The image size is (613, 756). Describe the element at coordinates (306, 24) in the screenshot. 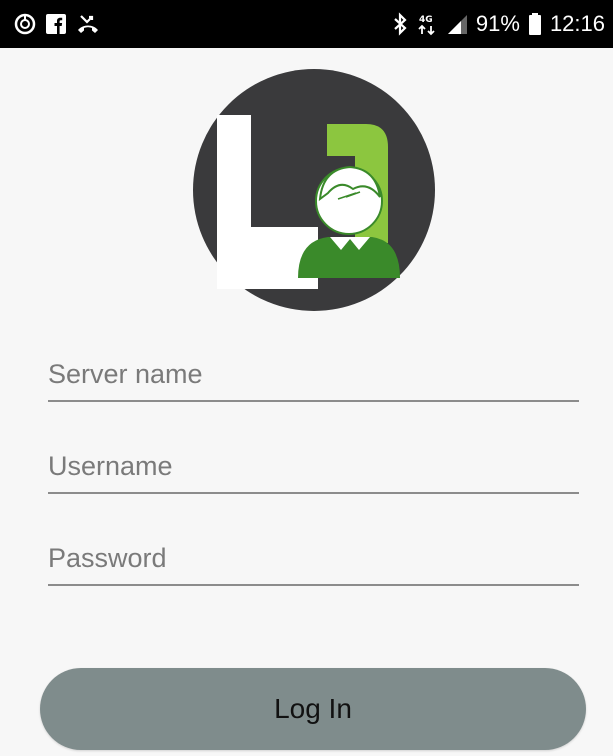

I see `status-bar: 4G 91% 12:16` at that location.